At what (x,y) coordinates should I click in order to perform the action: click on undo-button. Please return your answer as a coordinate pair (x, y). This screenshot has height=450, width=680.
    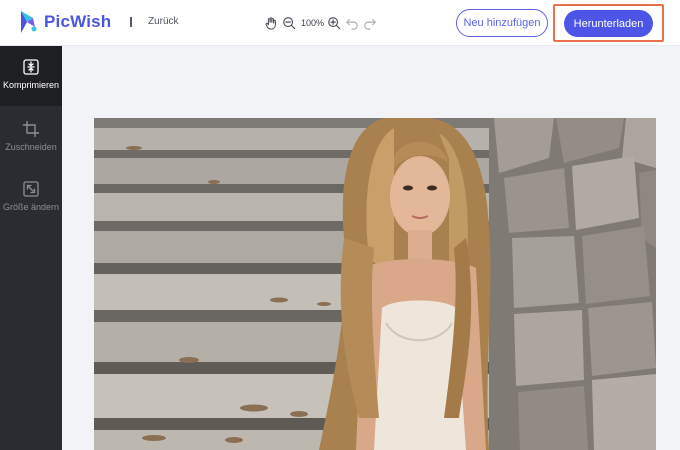
    Looking at the image, I should click on (352, 23).